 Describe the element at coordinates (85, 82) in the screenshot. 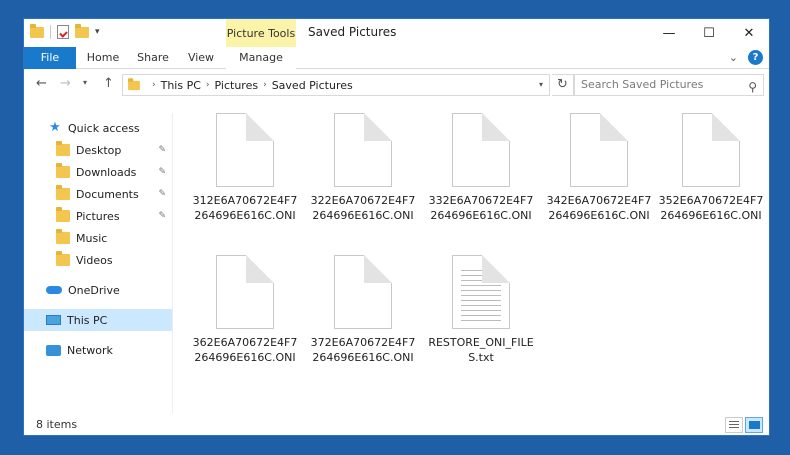

I see `recent-locations-icon: ▾` at that location.